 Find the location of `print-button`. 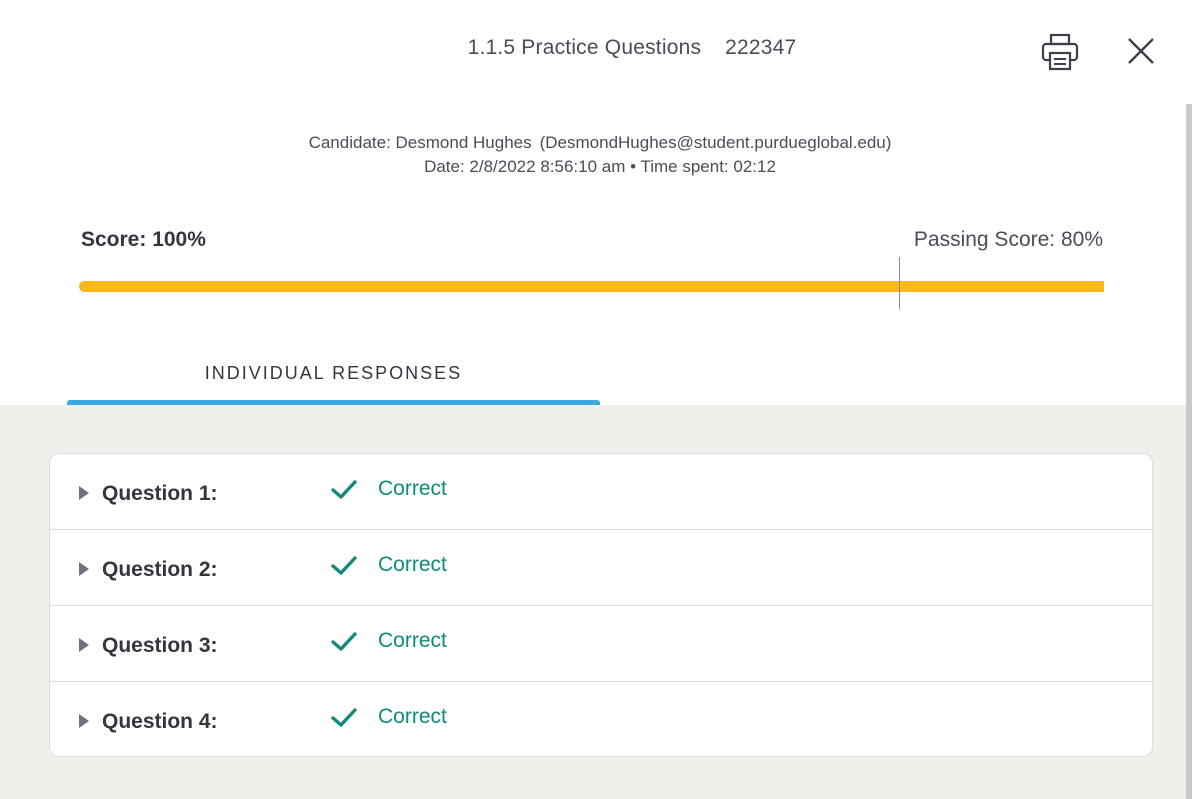

print-button is located at coordinates (1060, 52).